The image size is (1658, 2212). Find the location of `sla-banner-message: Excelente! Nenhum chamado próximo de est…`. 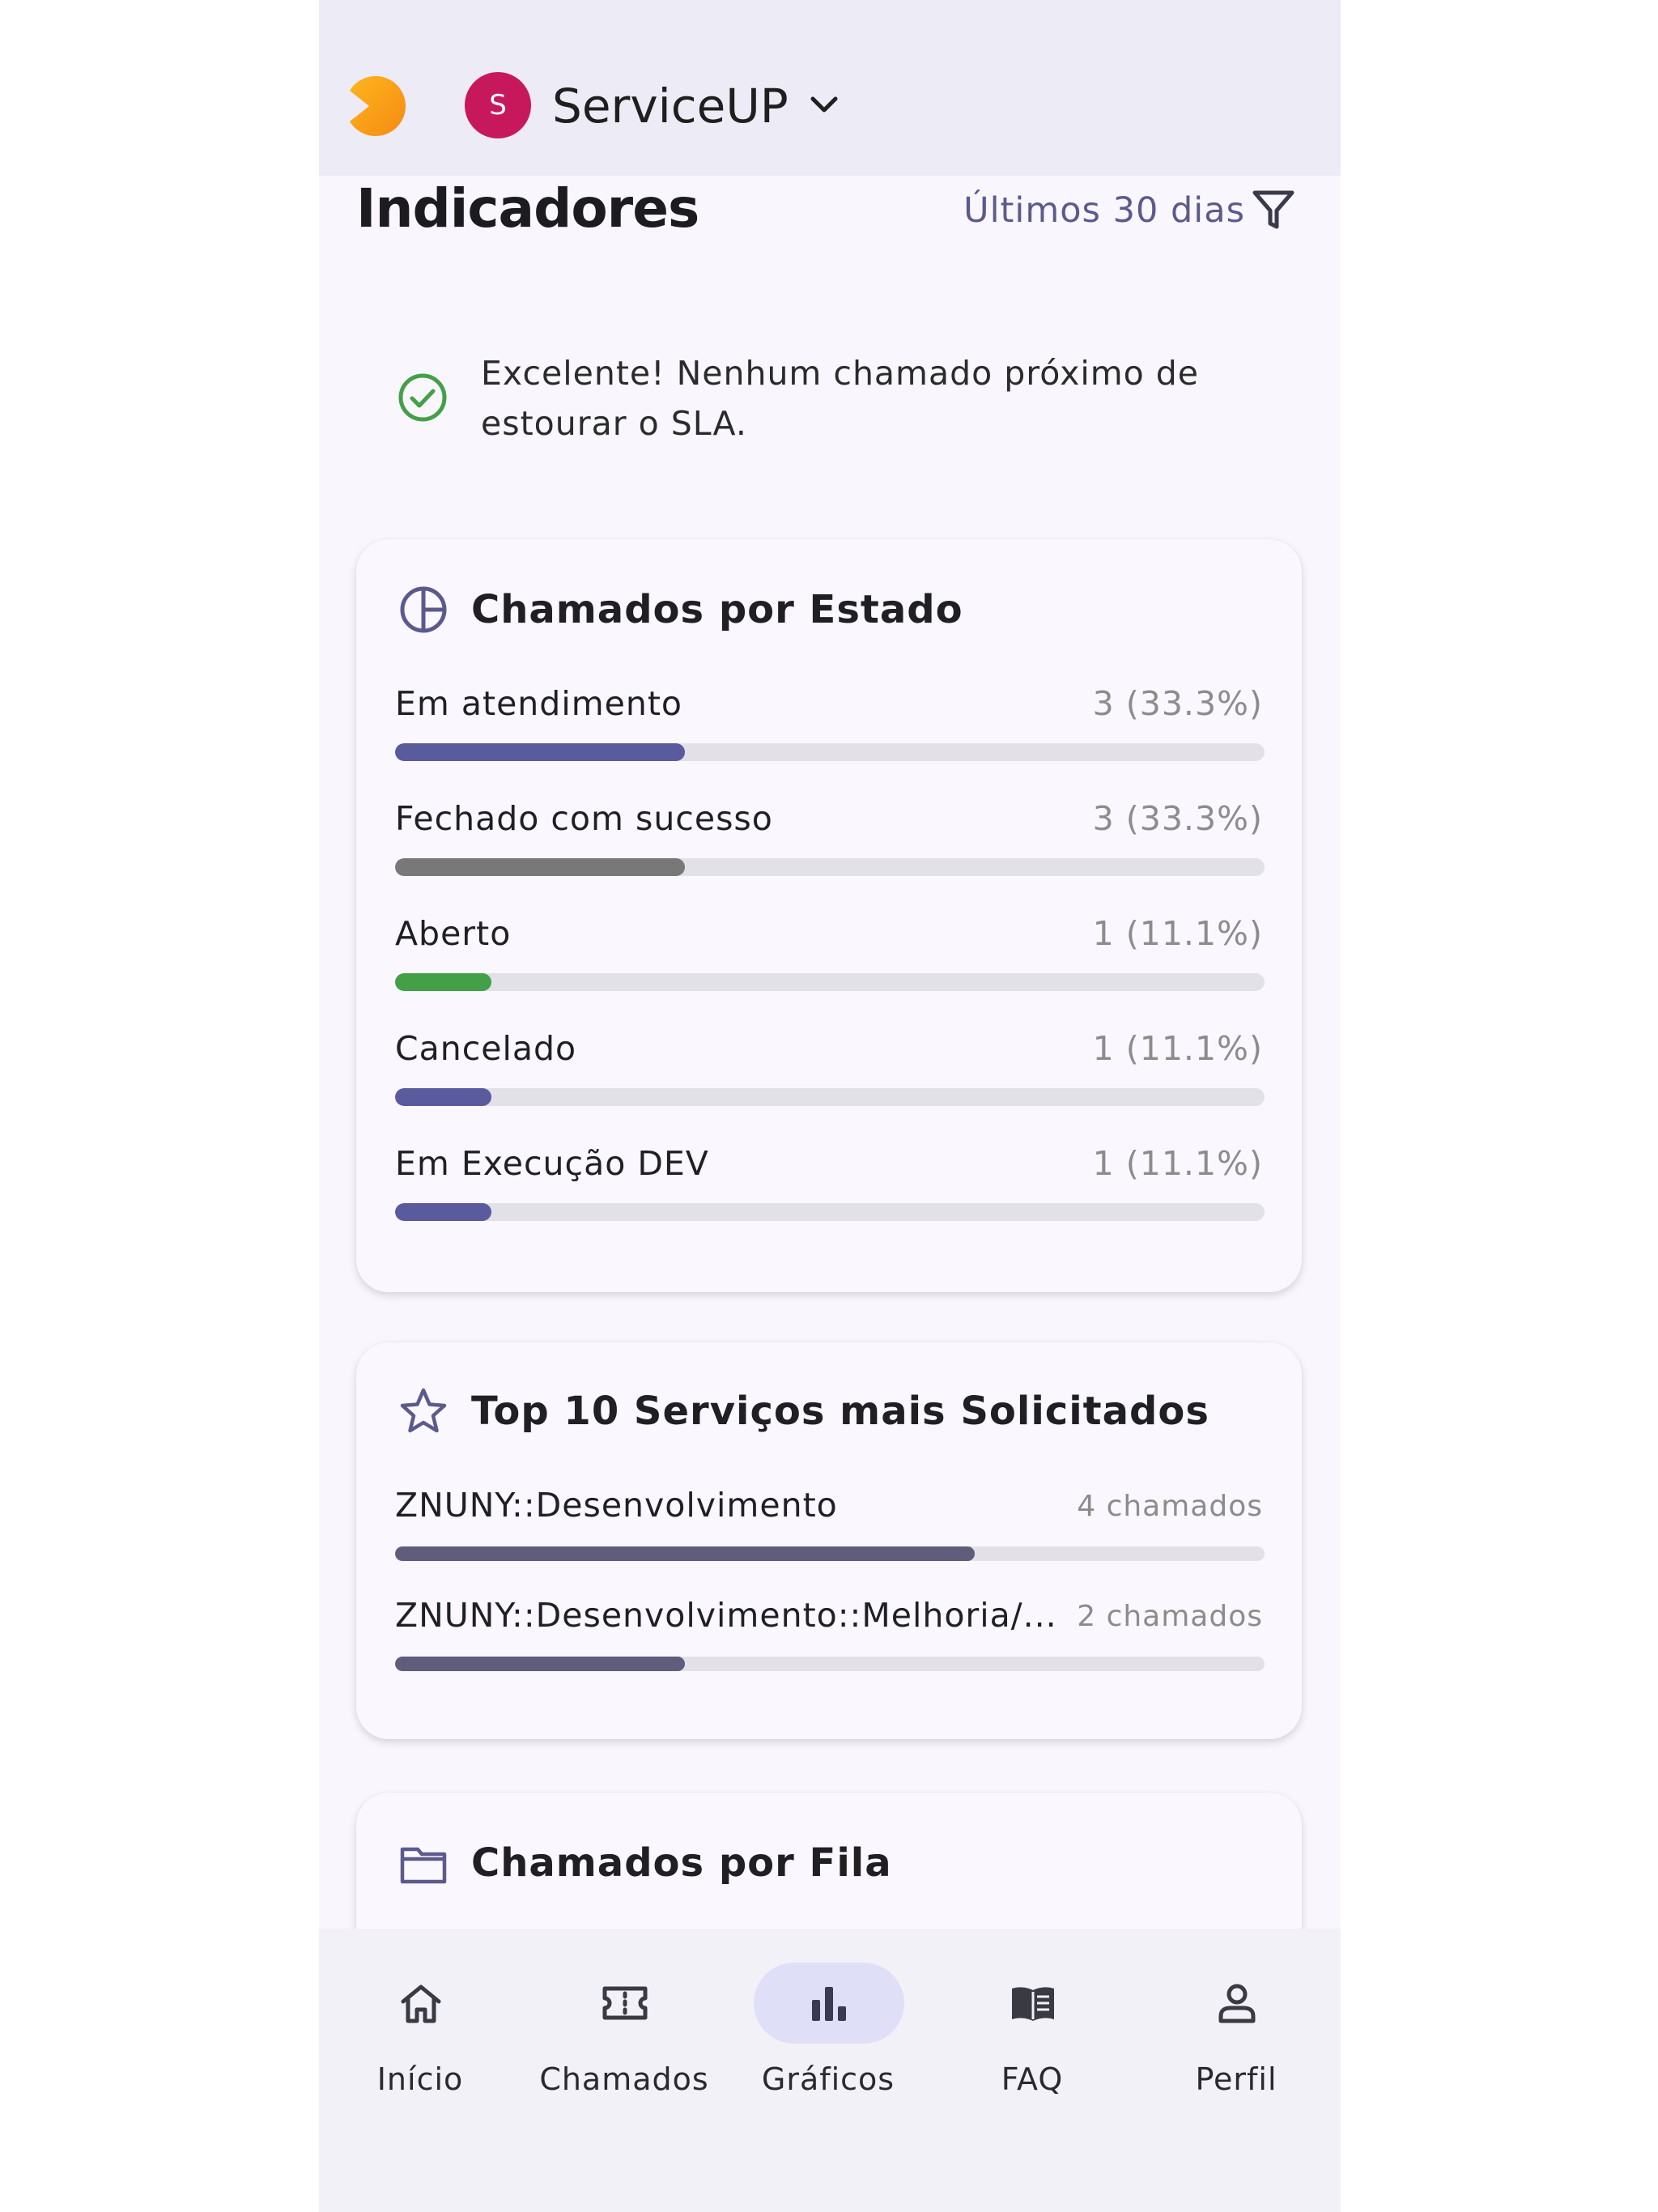

sla-banner-message: Excelente! Nenhum chamado próximo de est… is located at coordinates (840, 399).